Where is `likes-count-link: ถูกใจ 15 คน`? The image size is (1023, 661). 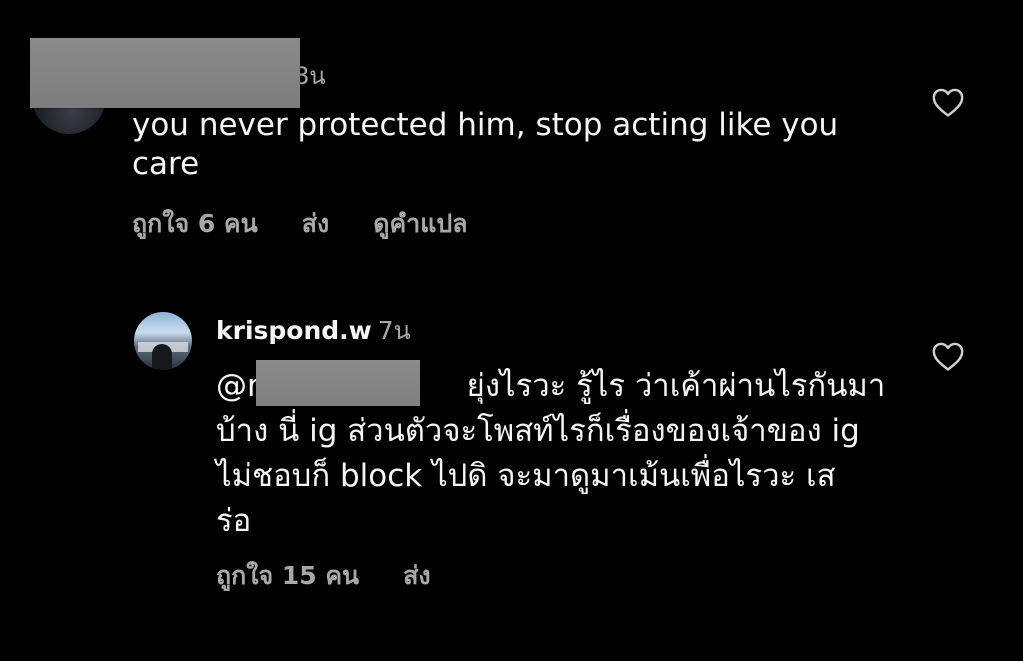
likes-count-link: ถูกใจ 15 คน is located at coordinates (287, 576).